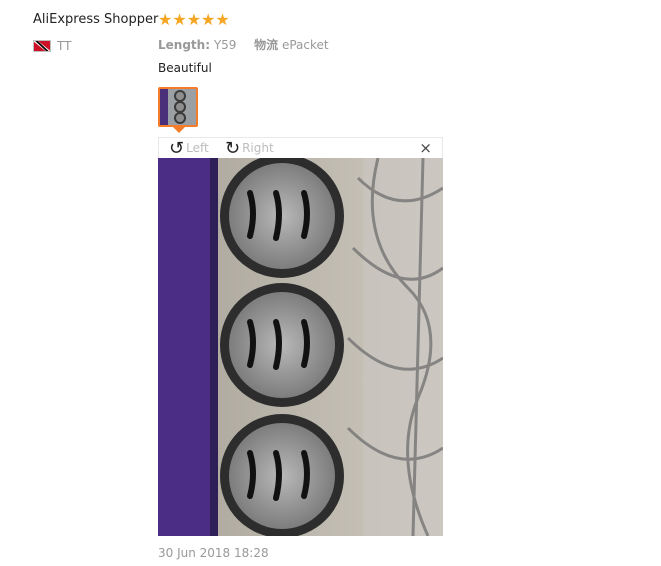 This screenshot has width=661, height=566. I want to click on rotate-left-button: ↺ Left, so click(189, 148).